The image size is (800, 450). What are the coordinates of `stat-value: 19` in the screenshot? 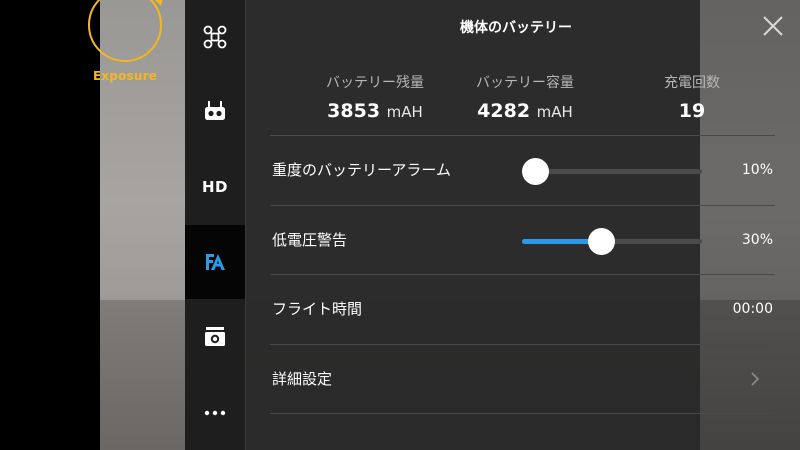 It's located at (692, 111).